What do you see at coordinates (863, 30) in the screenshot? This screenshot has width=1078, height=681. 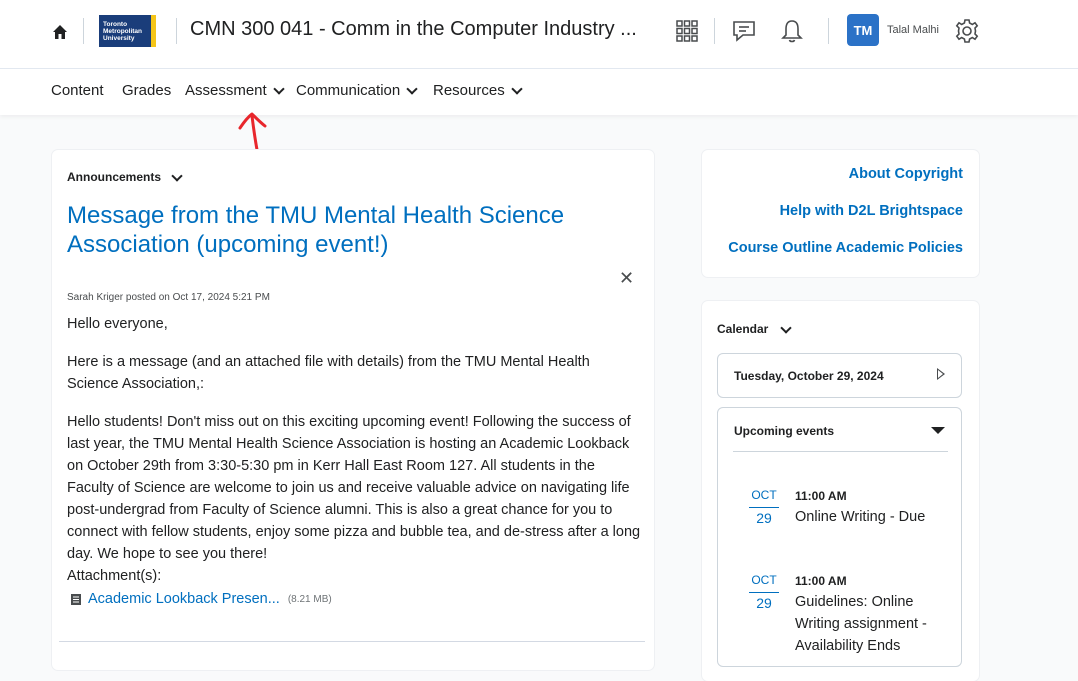 I see `avatar: TM` at bounding box center [863, 30].